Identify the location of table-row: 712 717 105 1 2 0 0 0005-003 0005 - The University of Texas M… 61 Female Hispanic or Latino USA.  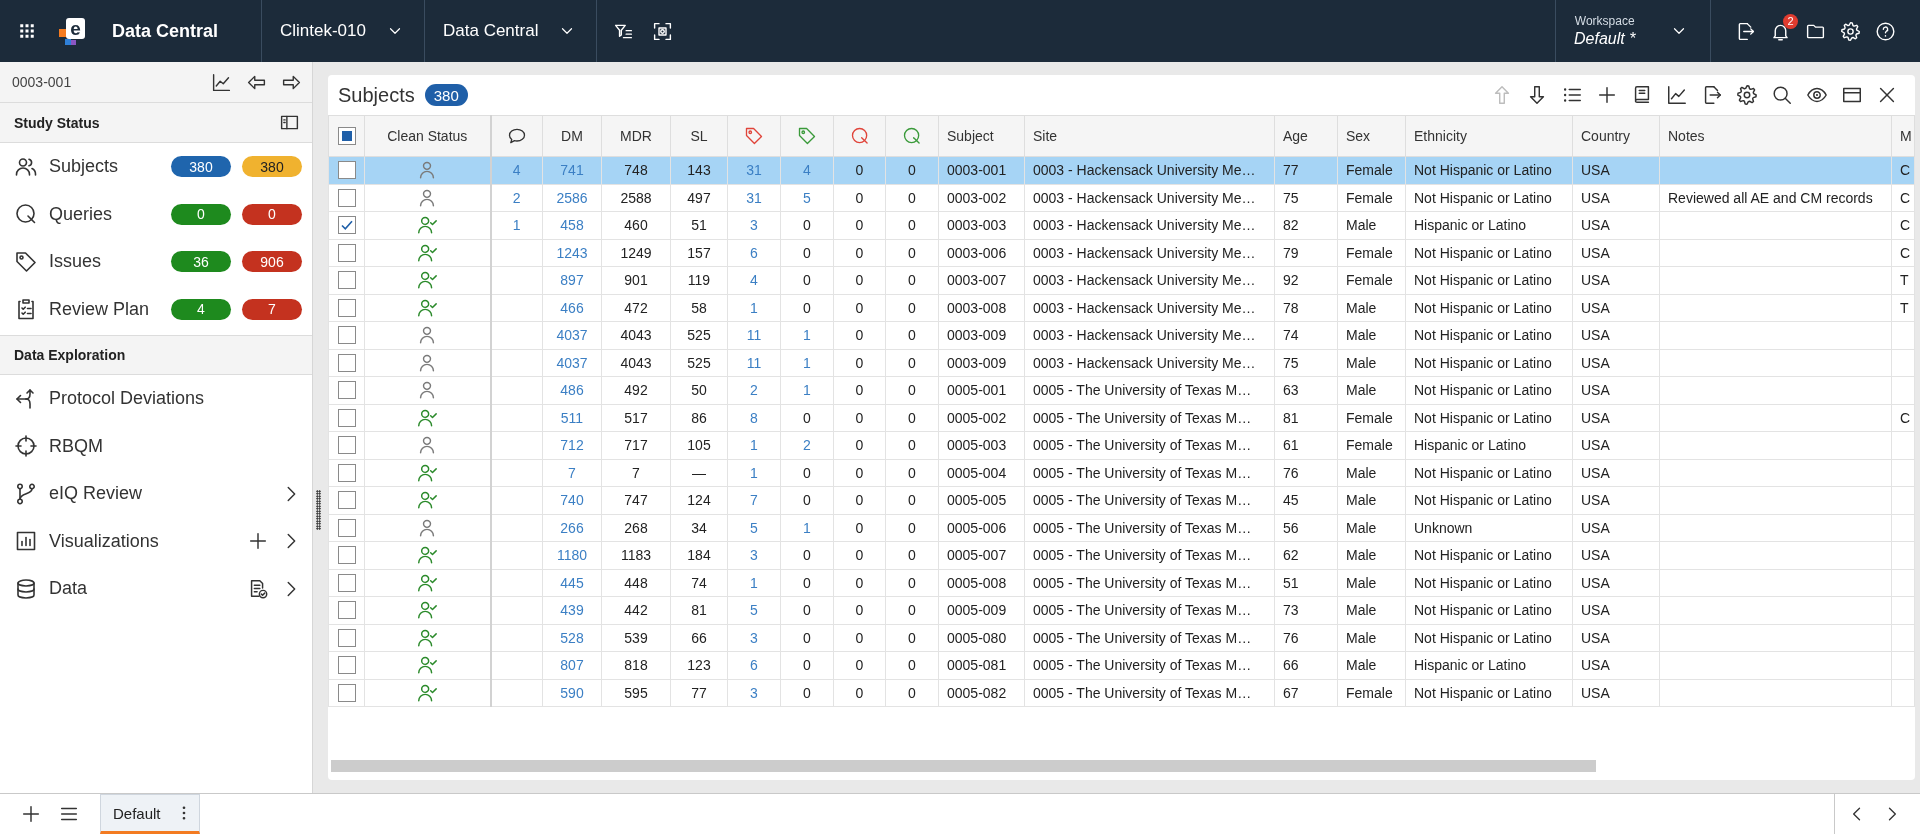
(1121, 445).